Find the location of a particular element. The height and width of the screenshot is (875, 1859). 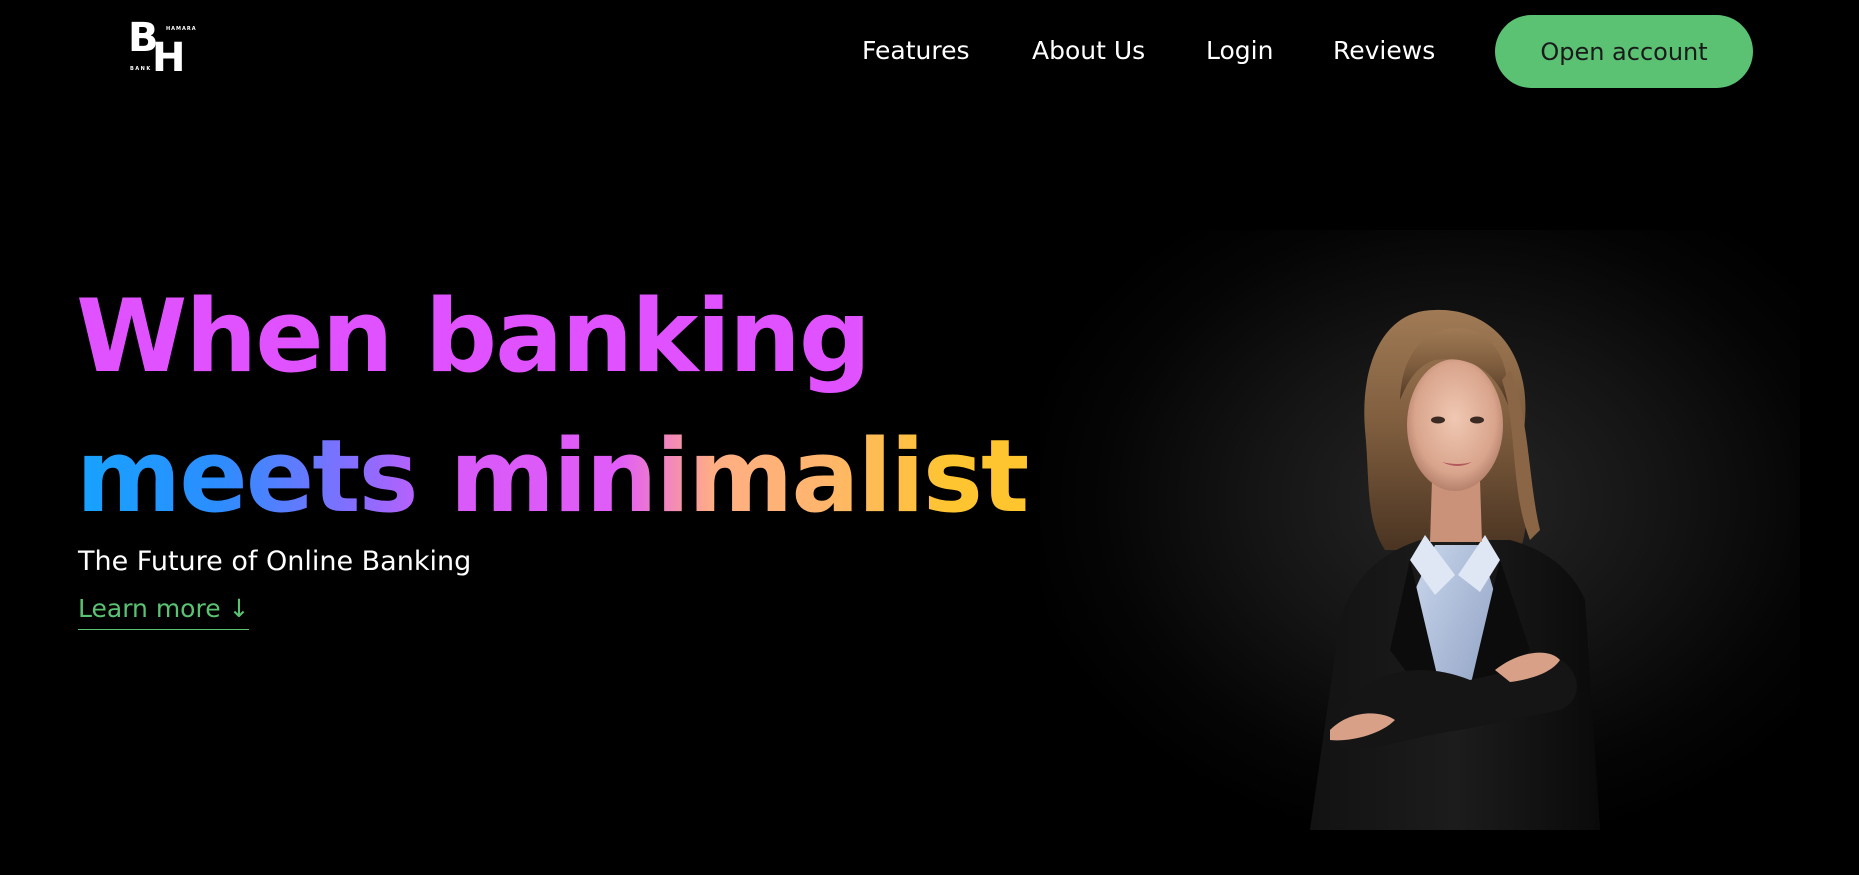

headline-line-2: meets minimalist is located at coordinates (552, 476).